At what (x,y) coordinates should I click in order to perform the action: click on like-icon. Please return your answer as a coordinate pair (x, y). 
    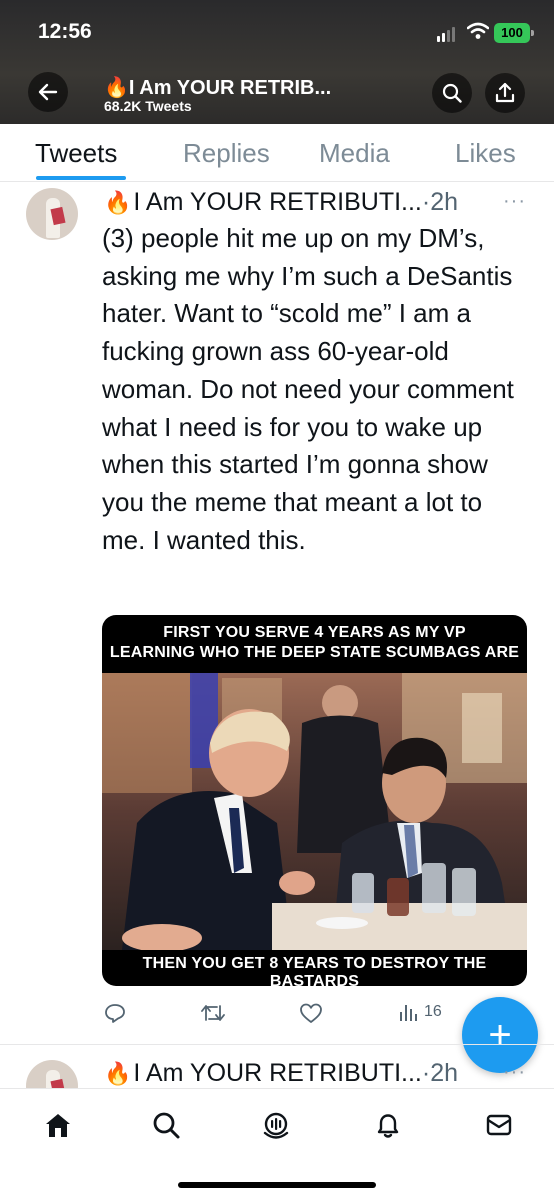
    Looking at the image, I should click on (311, 1013).